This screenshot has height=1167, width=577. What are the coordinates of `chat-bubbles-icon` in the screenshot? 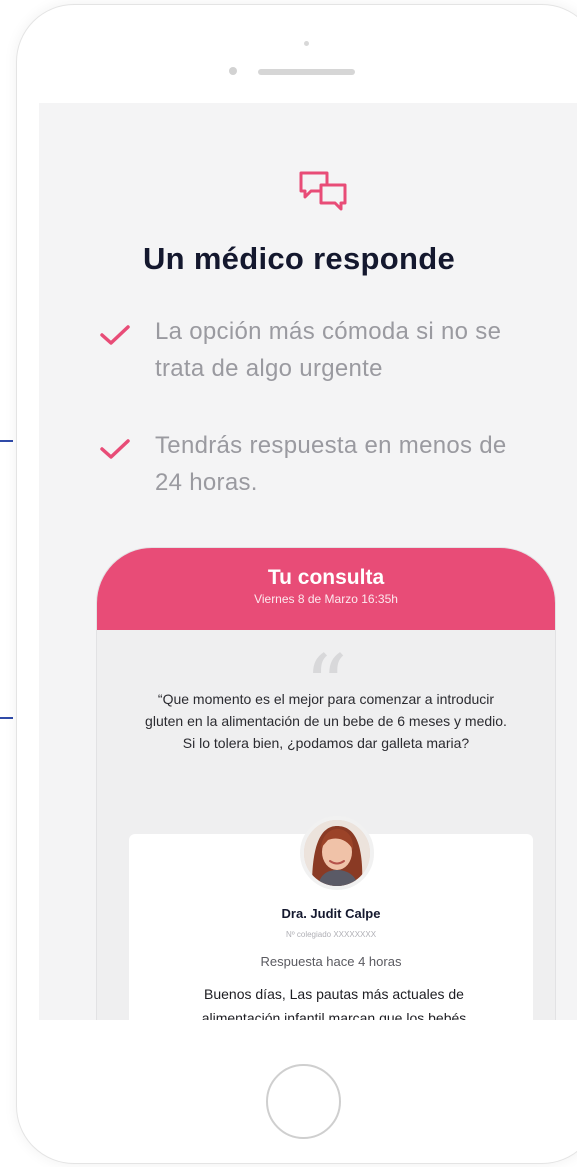 It's located at (323, 191).